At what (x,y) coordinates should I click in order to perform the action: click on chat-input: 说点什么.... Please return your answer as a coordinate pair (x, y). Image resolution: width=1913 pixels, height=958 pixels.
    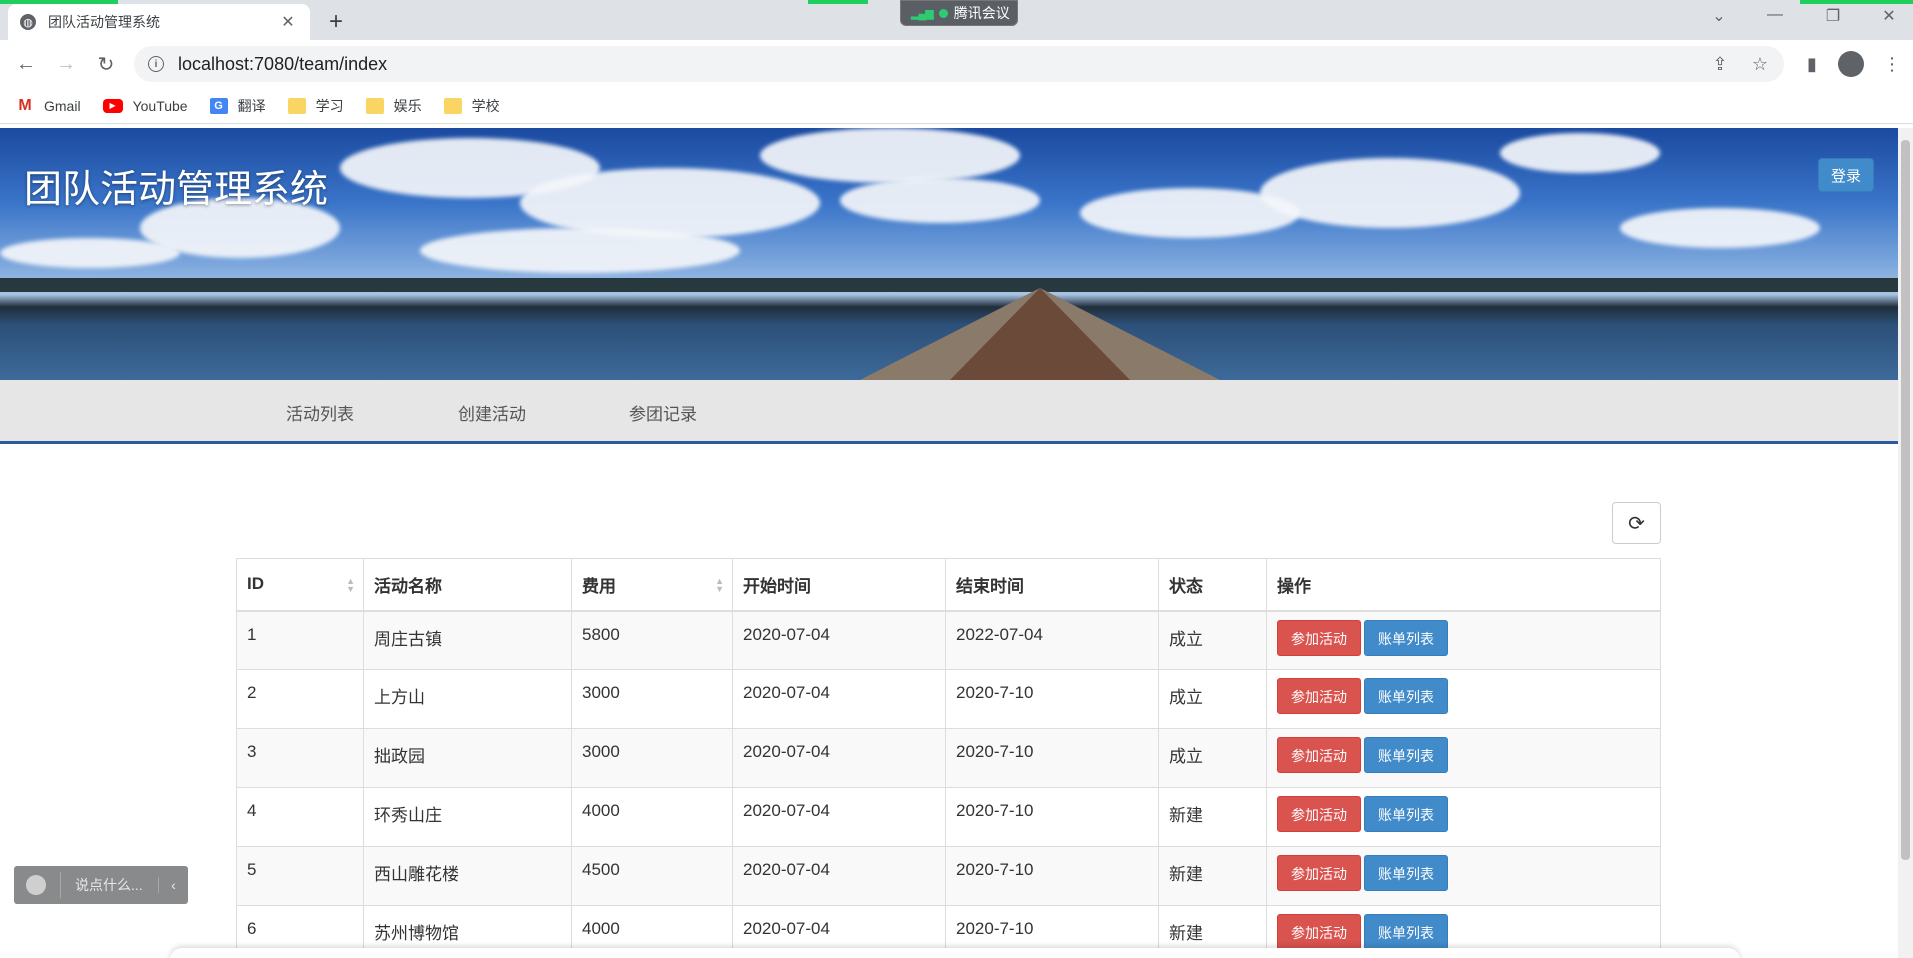
    Looking at the image, I should click on (116, 885).